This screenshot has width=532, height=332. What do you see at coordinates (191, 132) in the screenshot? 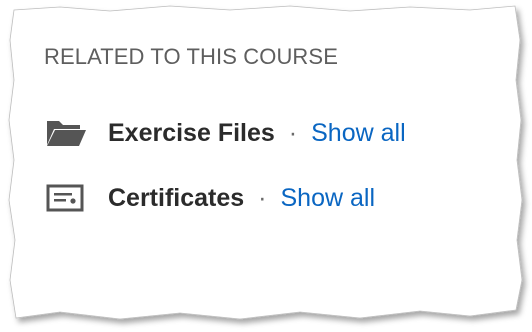
I see `exercise-files-label: Exercise Files` at bounding box center [191, 132].